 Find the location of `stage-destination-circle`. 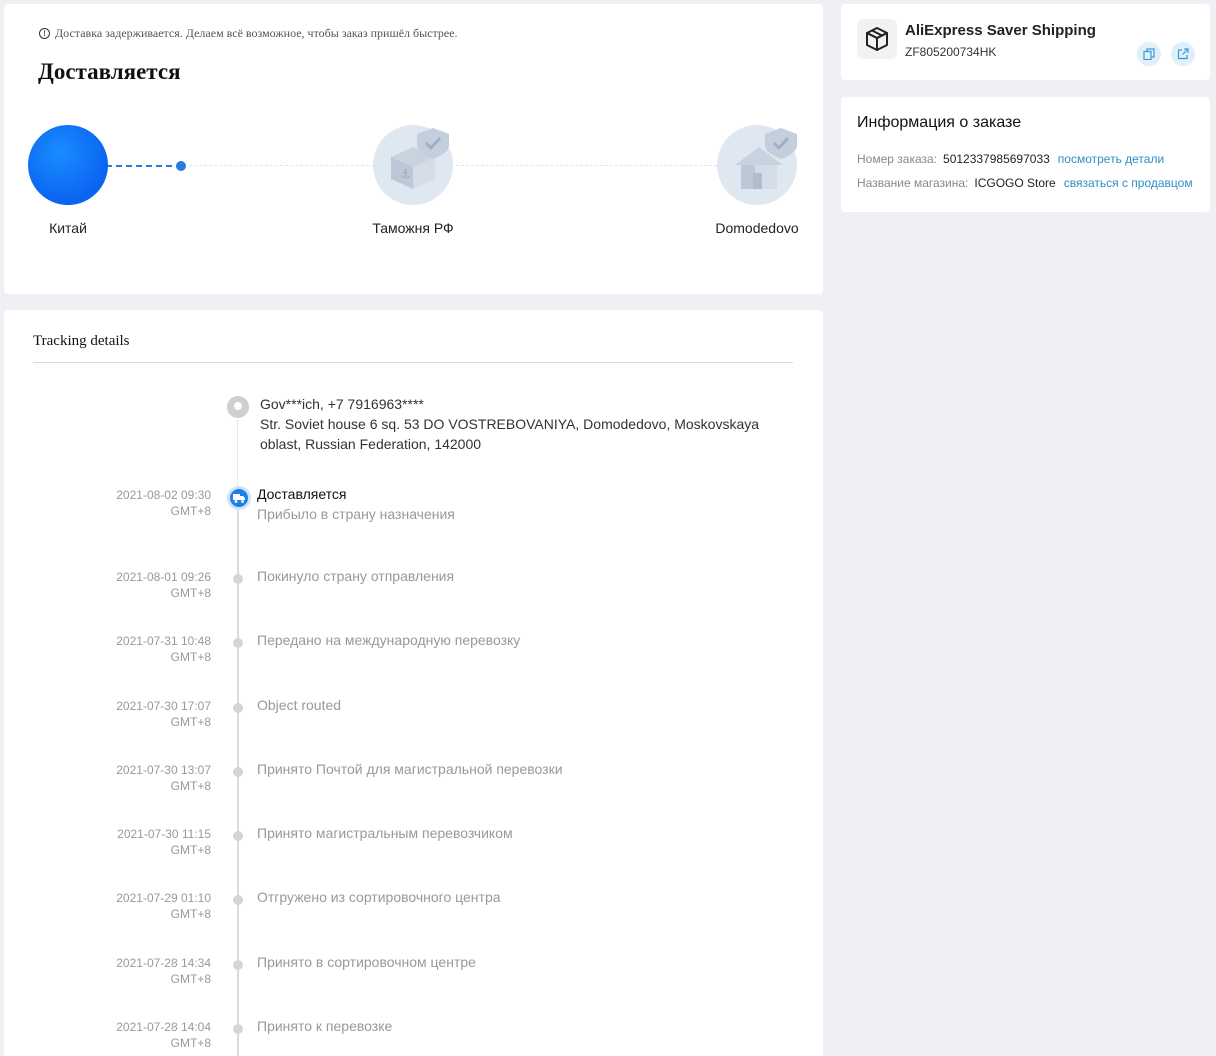

stage-destination-circle is located at coordinates (757, 165).